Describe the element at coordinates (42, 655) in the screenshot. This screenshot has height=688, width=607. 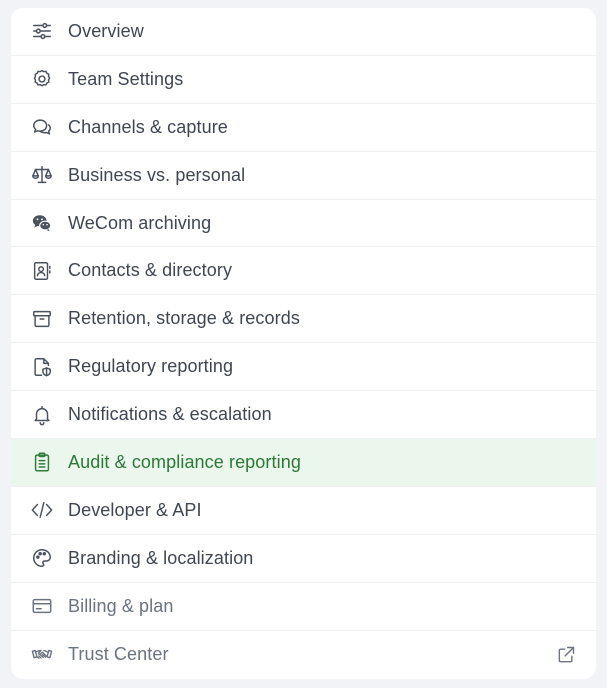
I see `handshake-icon` at that location.